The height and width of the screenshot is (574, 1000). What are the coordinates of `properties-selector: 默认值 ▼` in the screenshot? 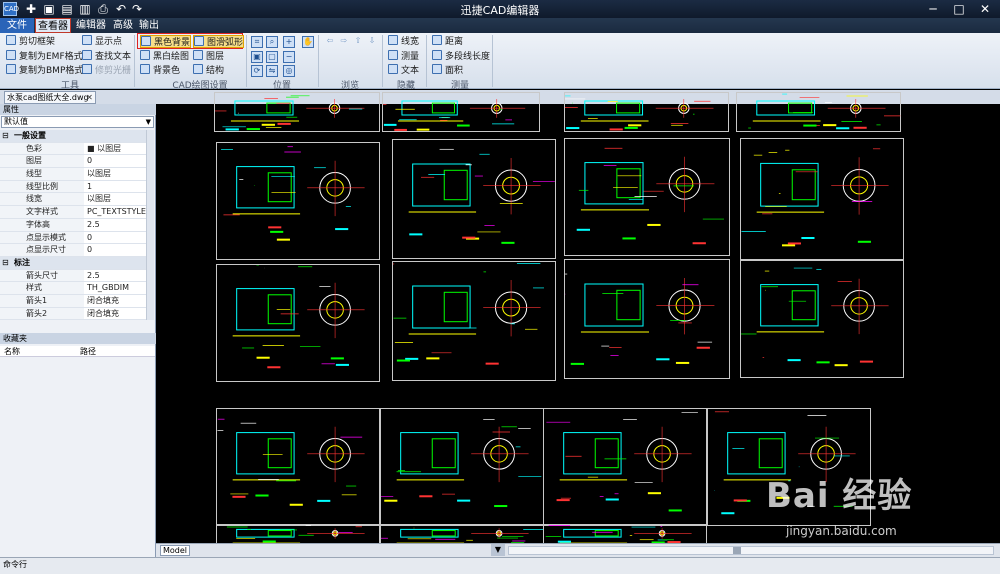 It's located at (77, 122).